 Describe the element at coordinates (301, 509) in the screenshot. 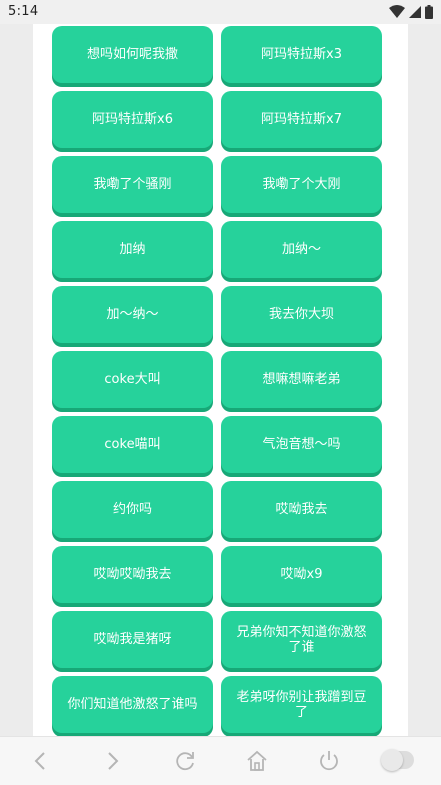

I see `sound-button: 哎呦我去` at that location.